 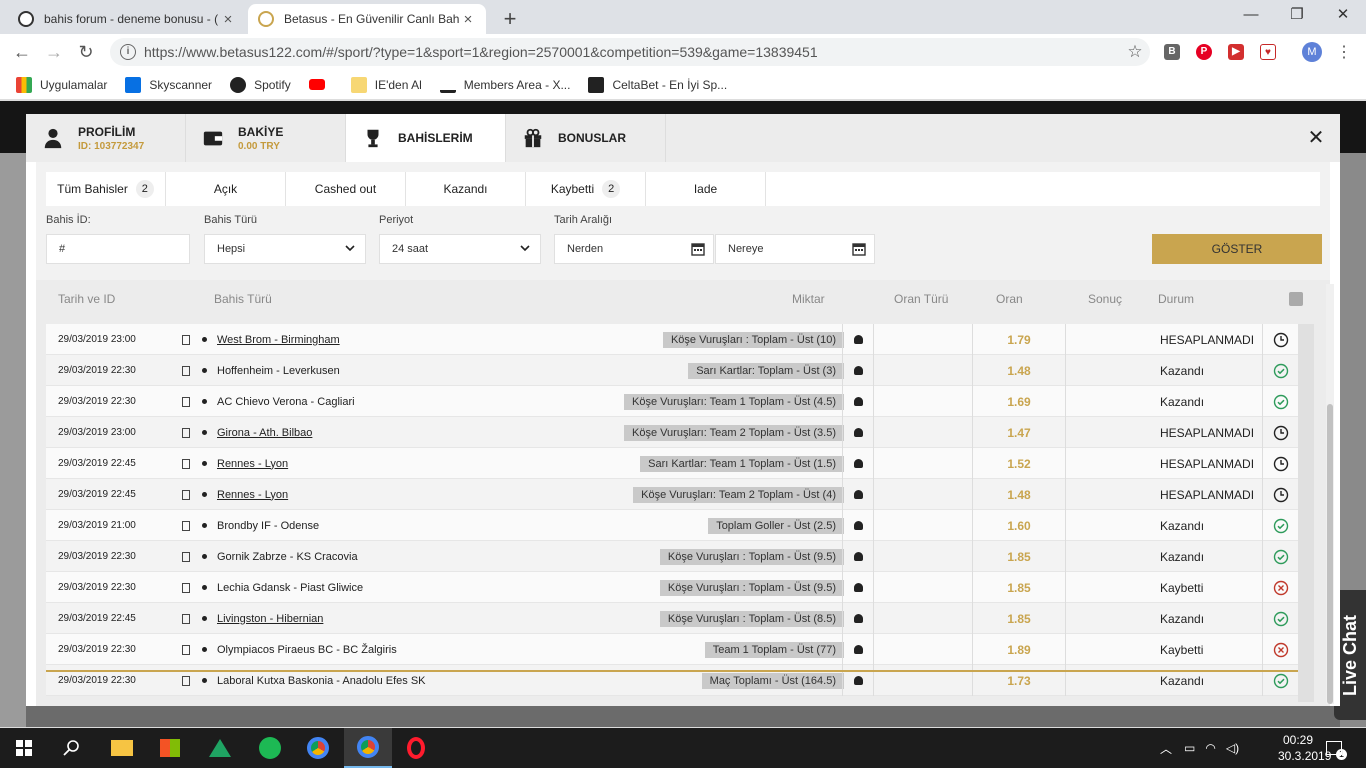 I want to click on battery-icon: ▭, so click(x=1189, y=748).